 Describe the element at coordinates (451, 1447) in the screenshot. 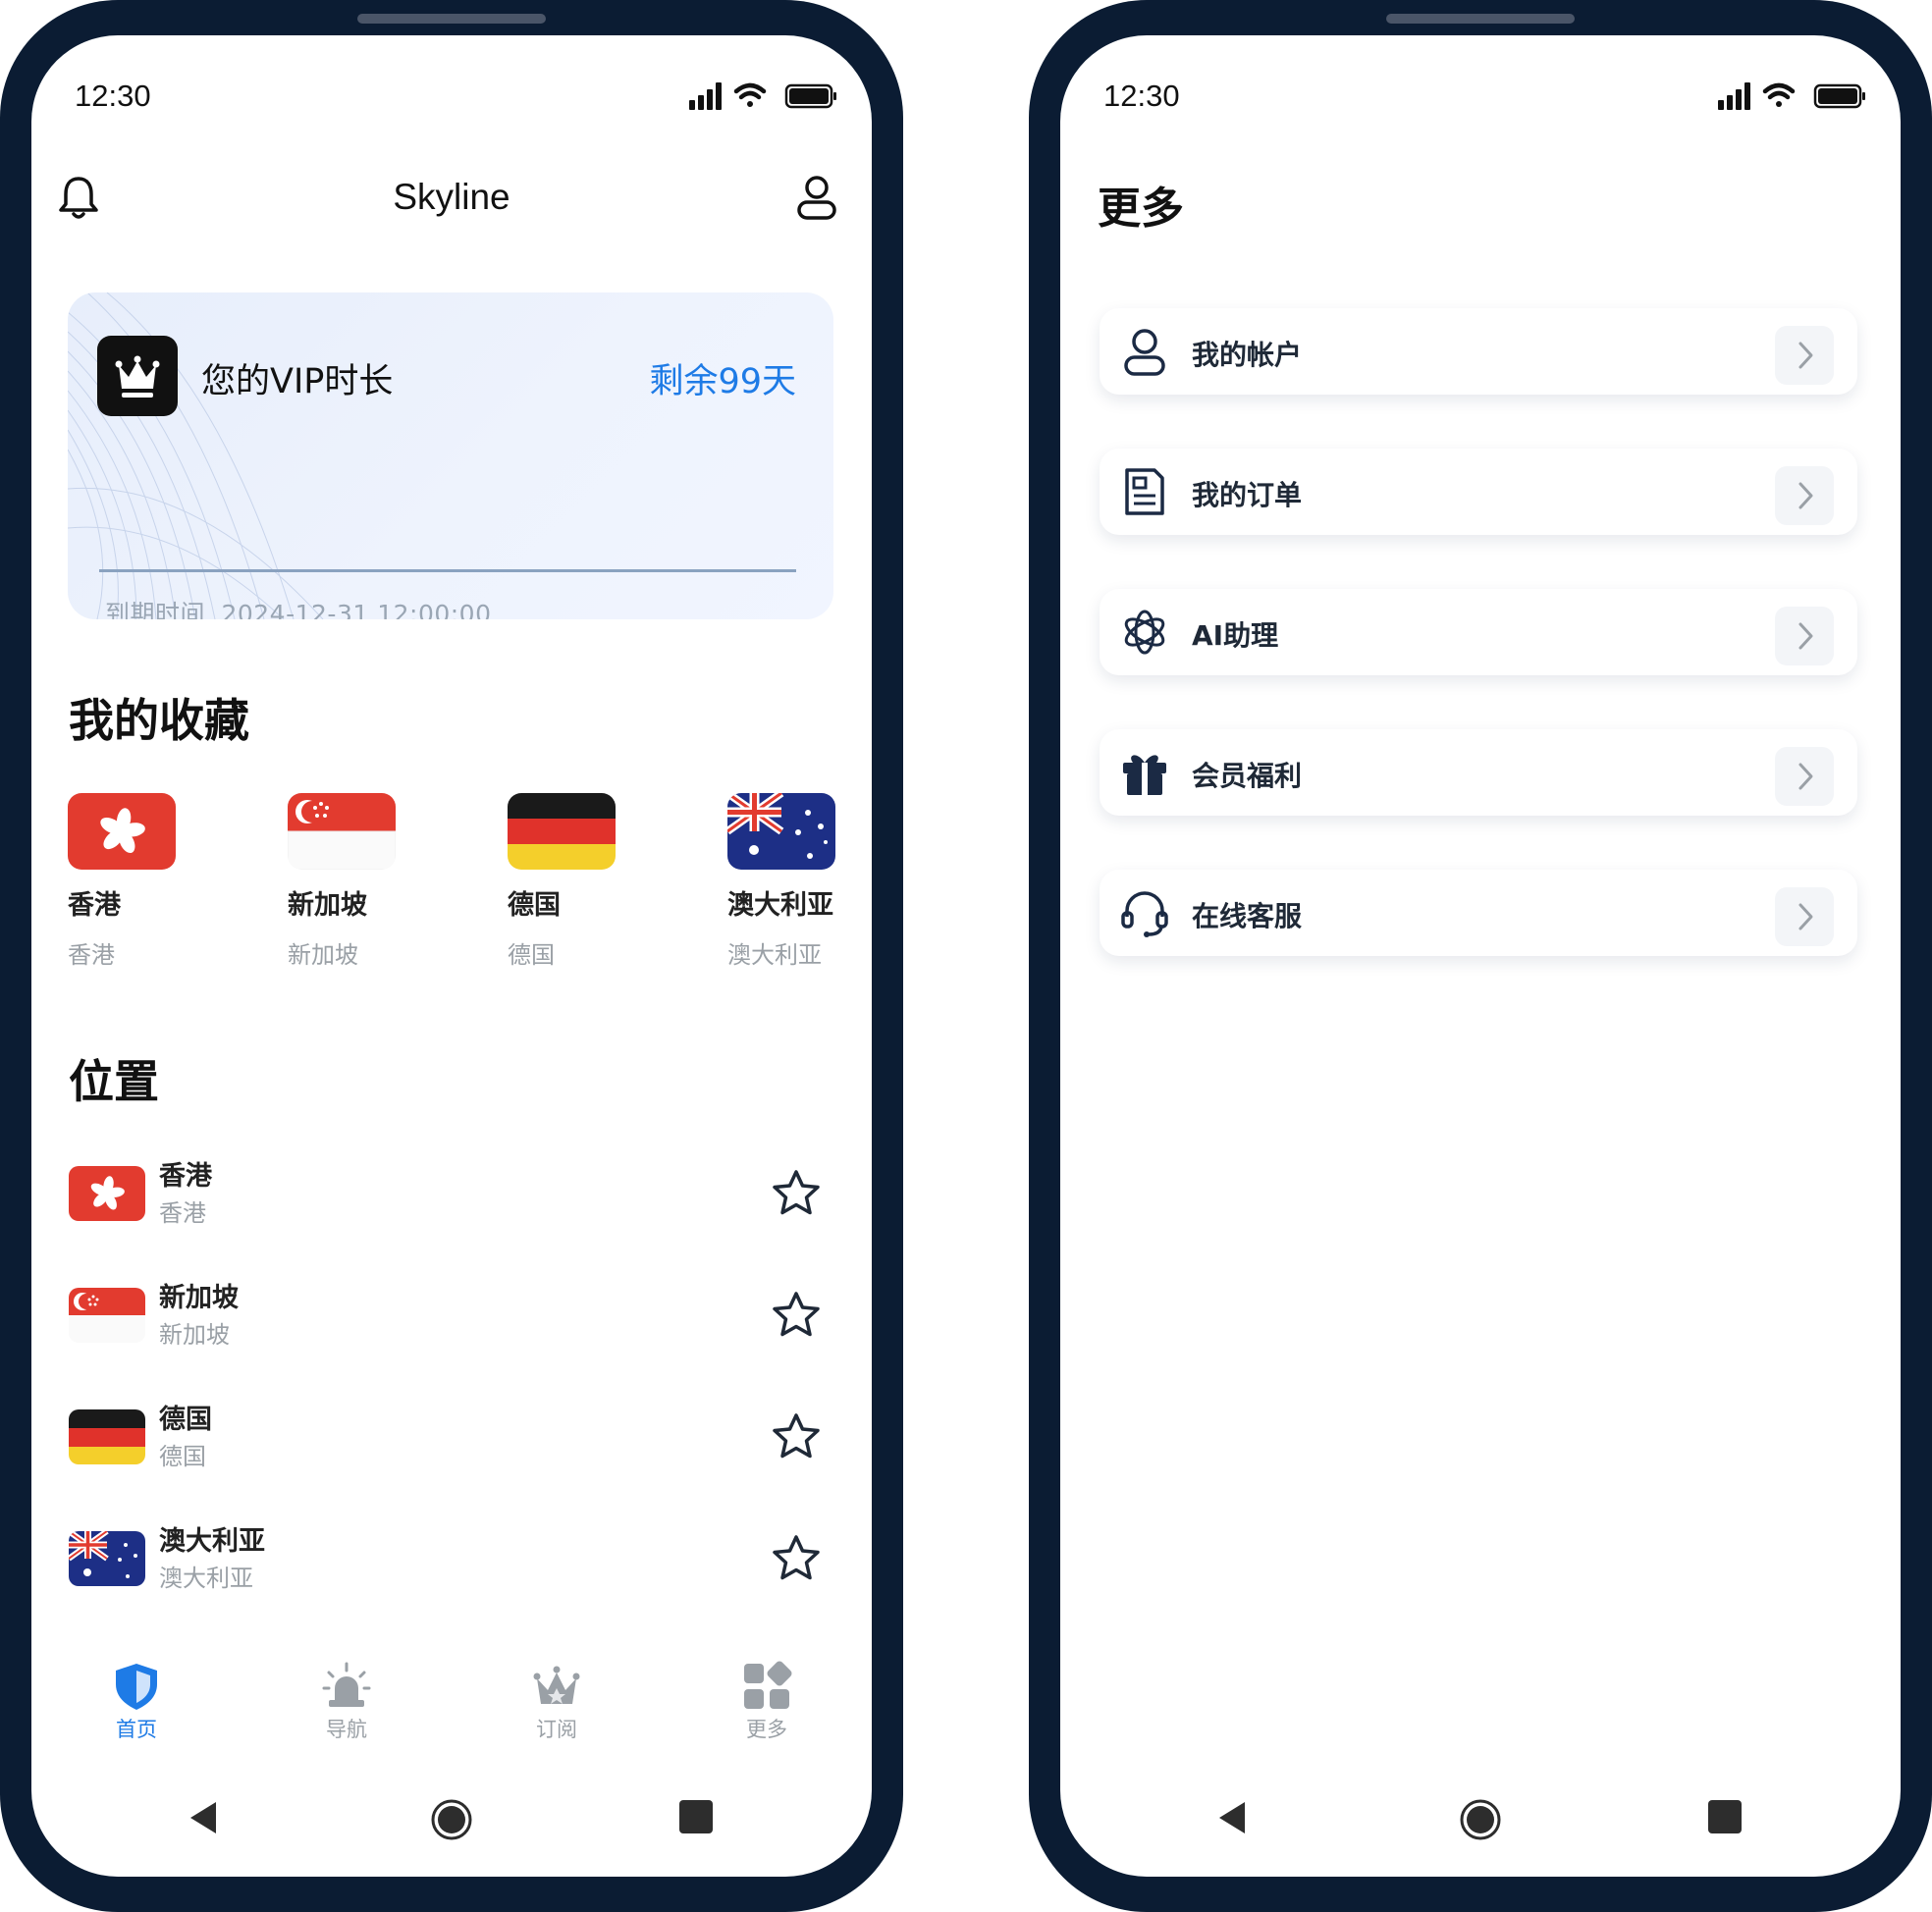

I see `location-row-de: 德国 德国` at that location.